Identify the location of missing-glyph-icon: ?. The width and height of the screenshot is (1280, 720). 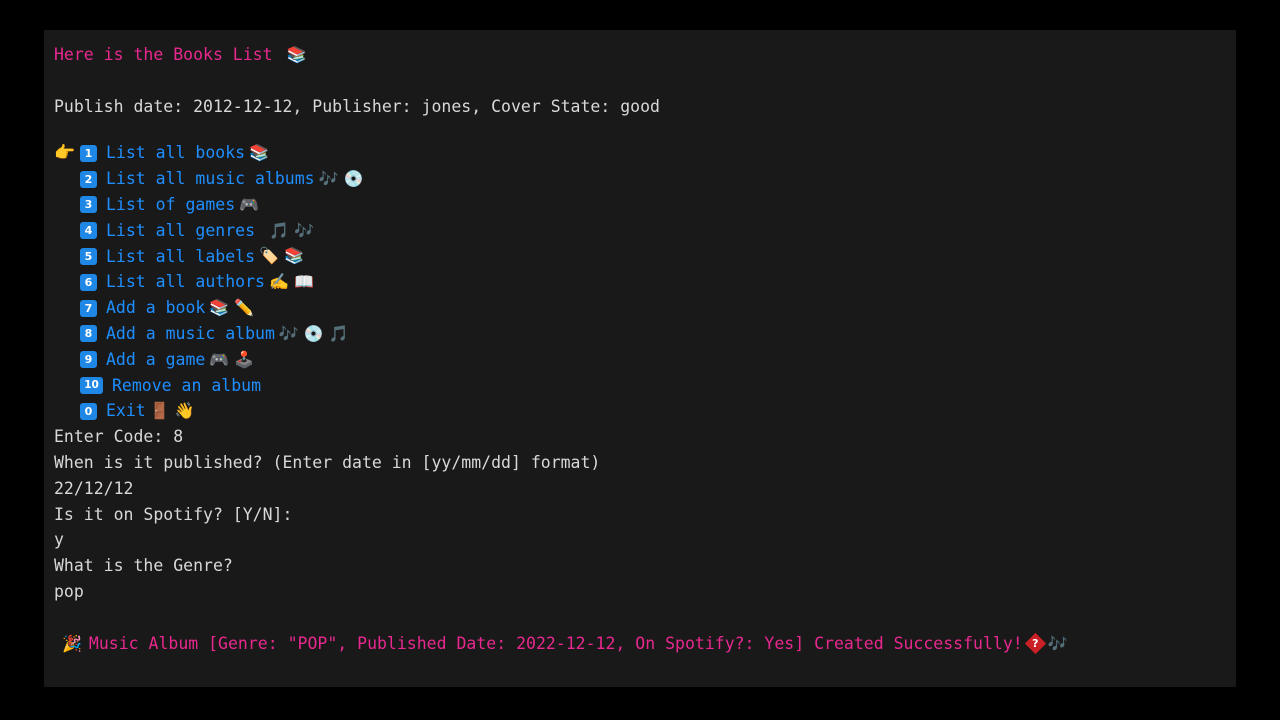
(1035, 644).